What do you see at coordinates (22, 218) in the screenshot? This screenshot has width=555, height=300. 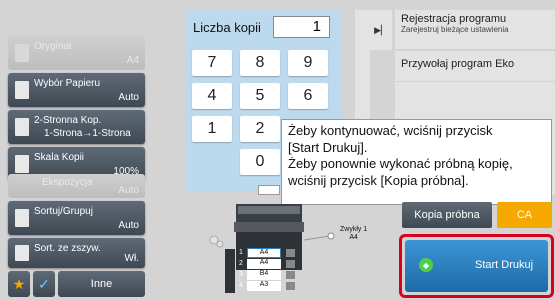 I see `sort-icon` at bounding box center [22, 218].